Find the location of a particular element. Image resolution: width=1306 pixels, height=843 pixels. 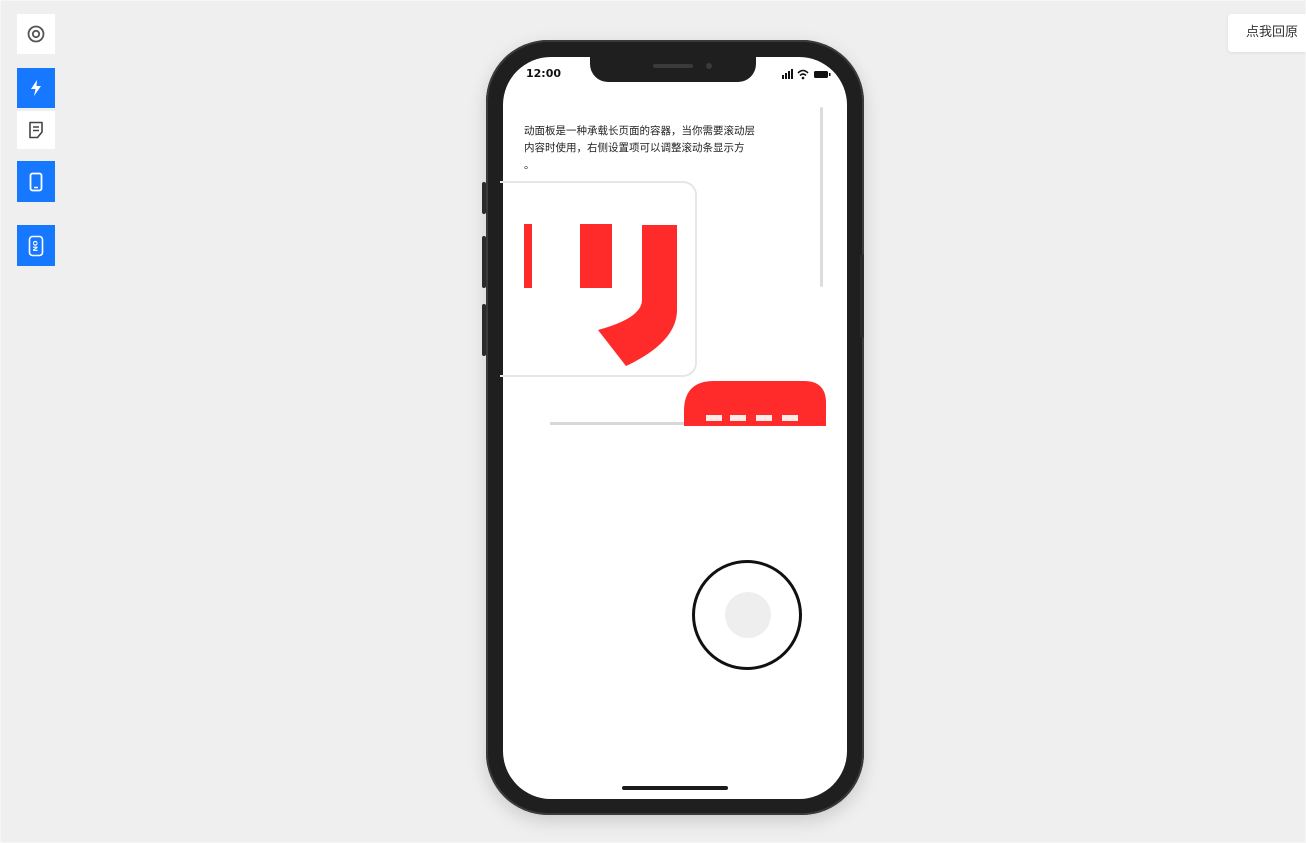

front-camera is located at coordinates (709, 66).